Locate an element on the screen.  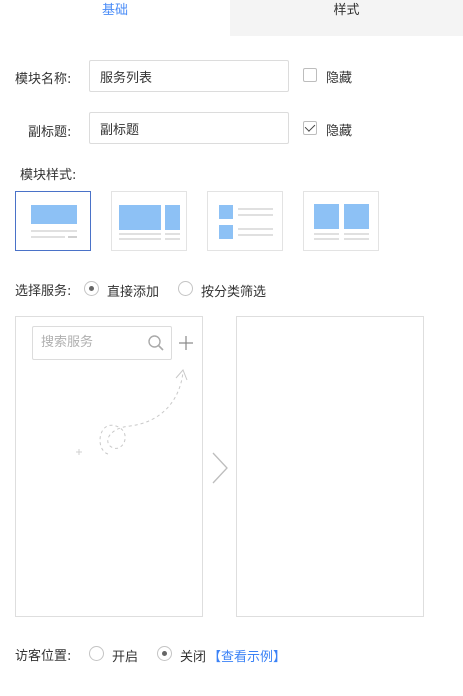
plus-icon is located at coordinates (186, 343).